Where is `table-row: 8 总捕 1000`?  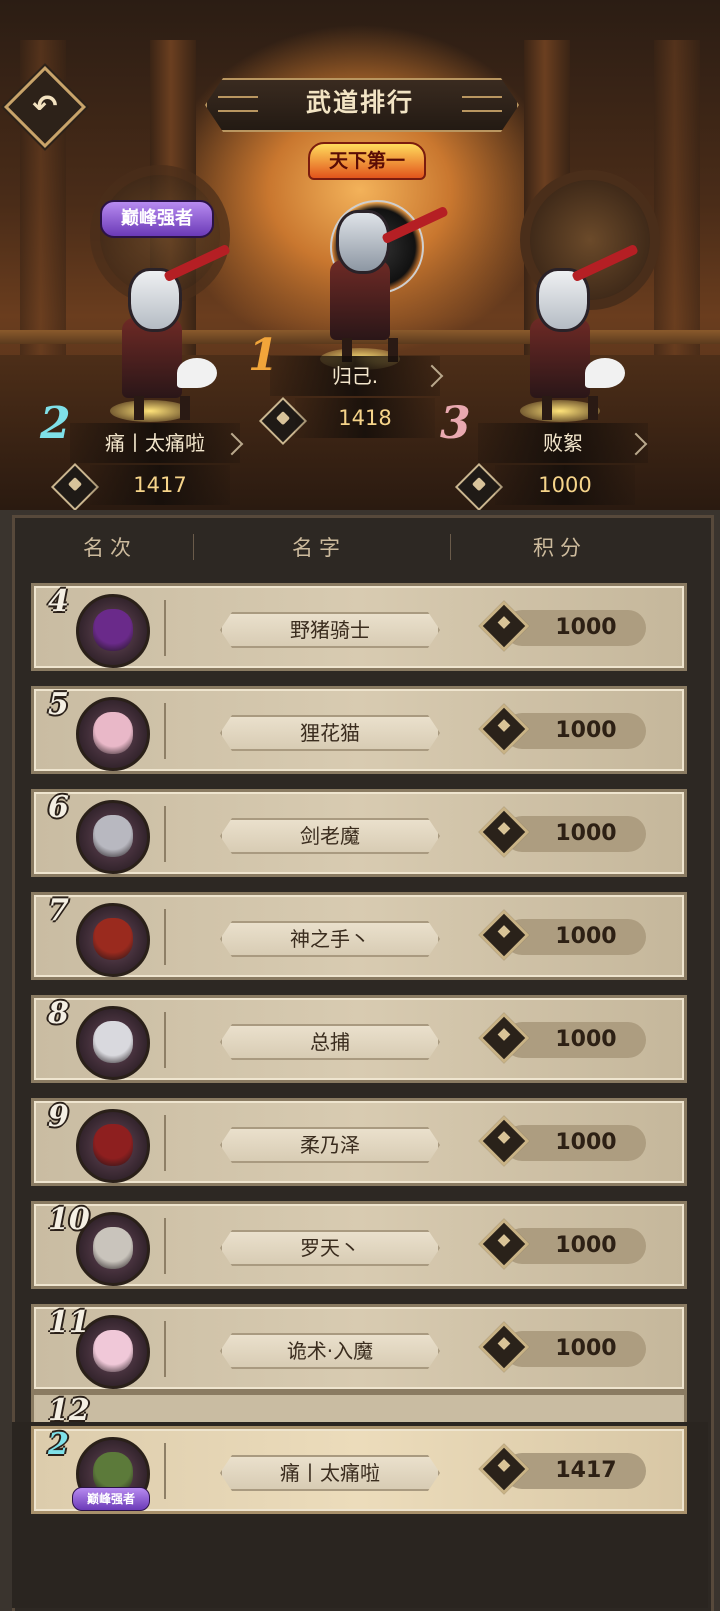
table-row: 8 总捕 1000 is located at coordinates (359, 1039).